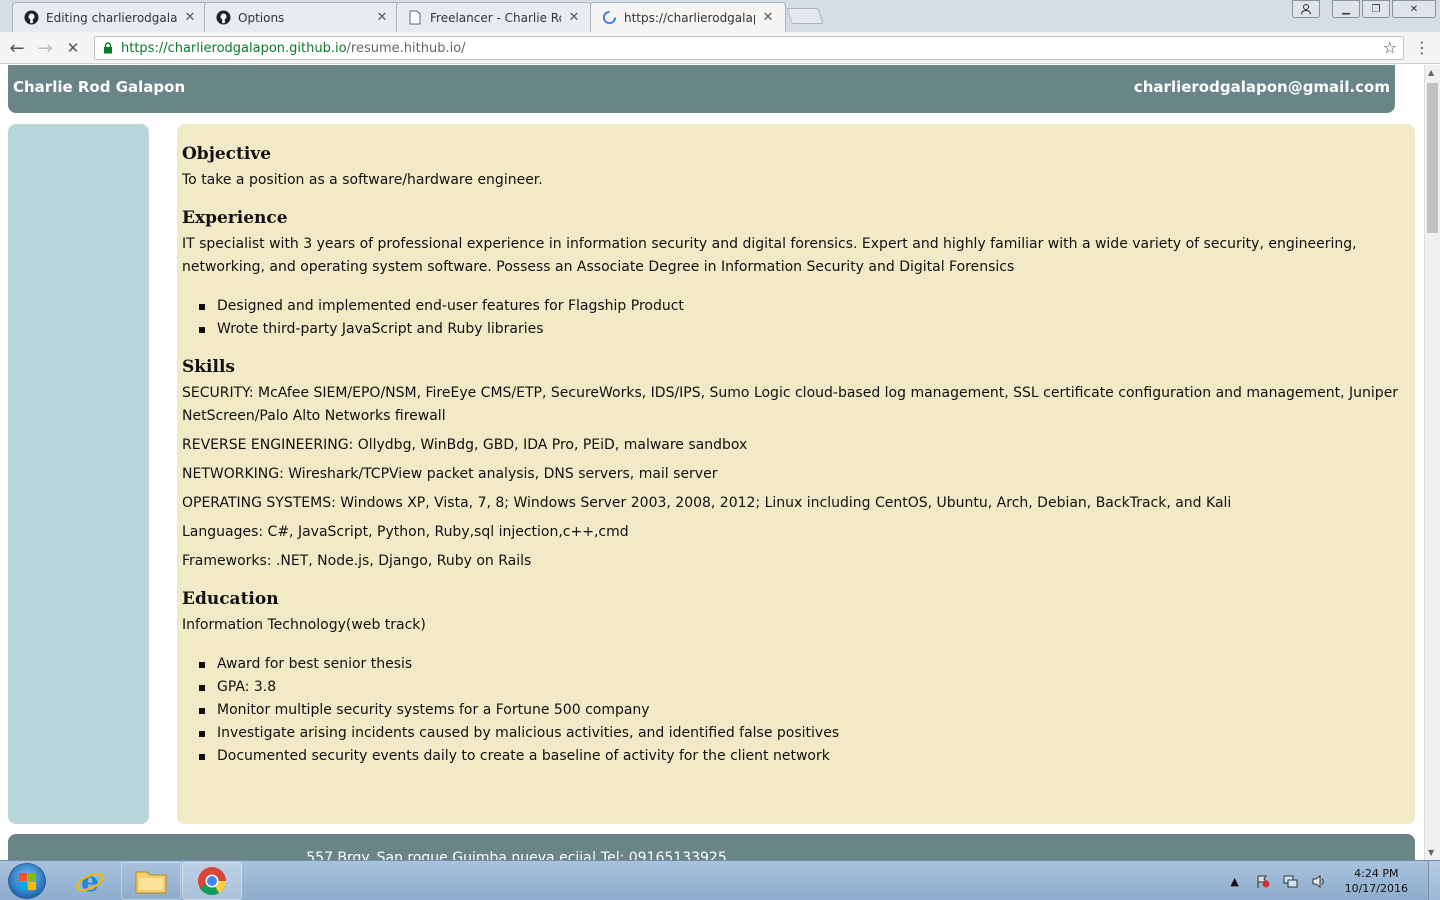  I want to click on header-email: charlierodgalapon@gmail.com, so click(1262, 87).